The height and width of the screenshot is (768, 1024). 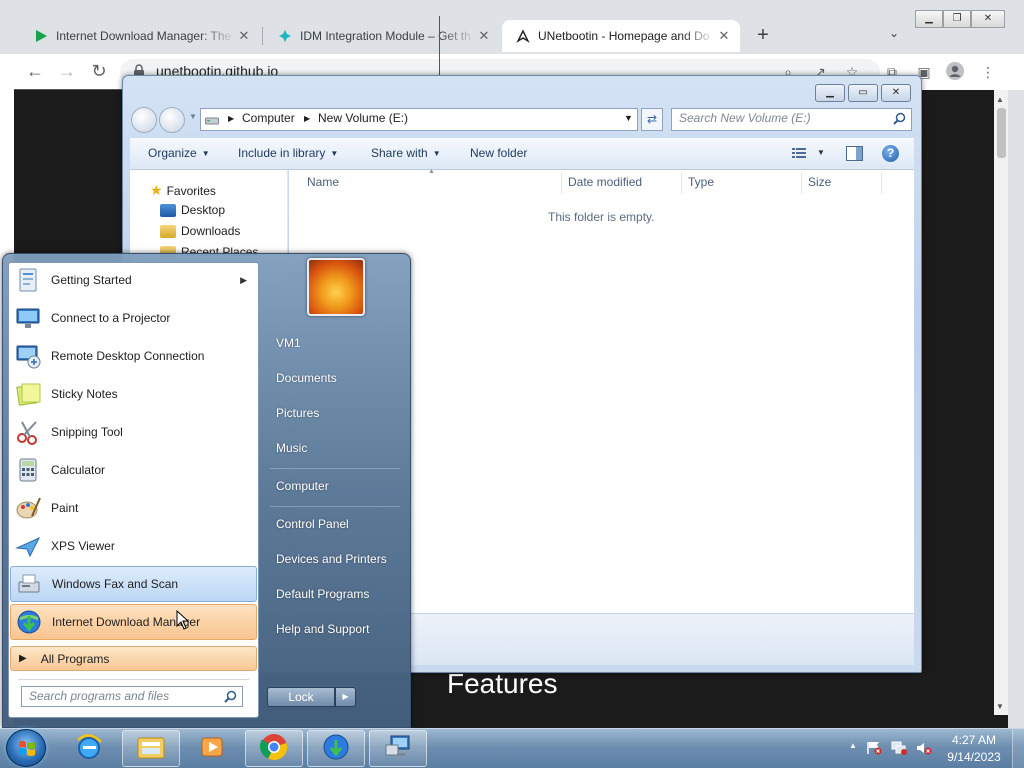 I want to click on user-picture-avatar, so click(x=336, y=287).